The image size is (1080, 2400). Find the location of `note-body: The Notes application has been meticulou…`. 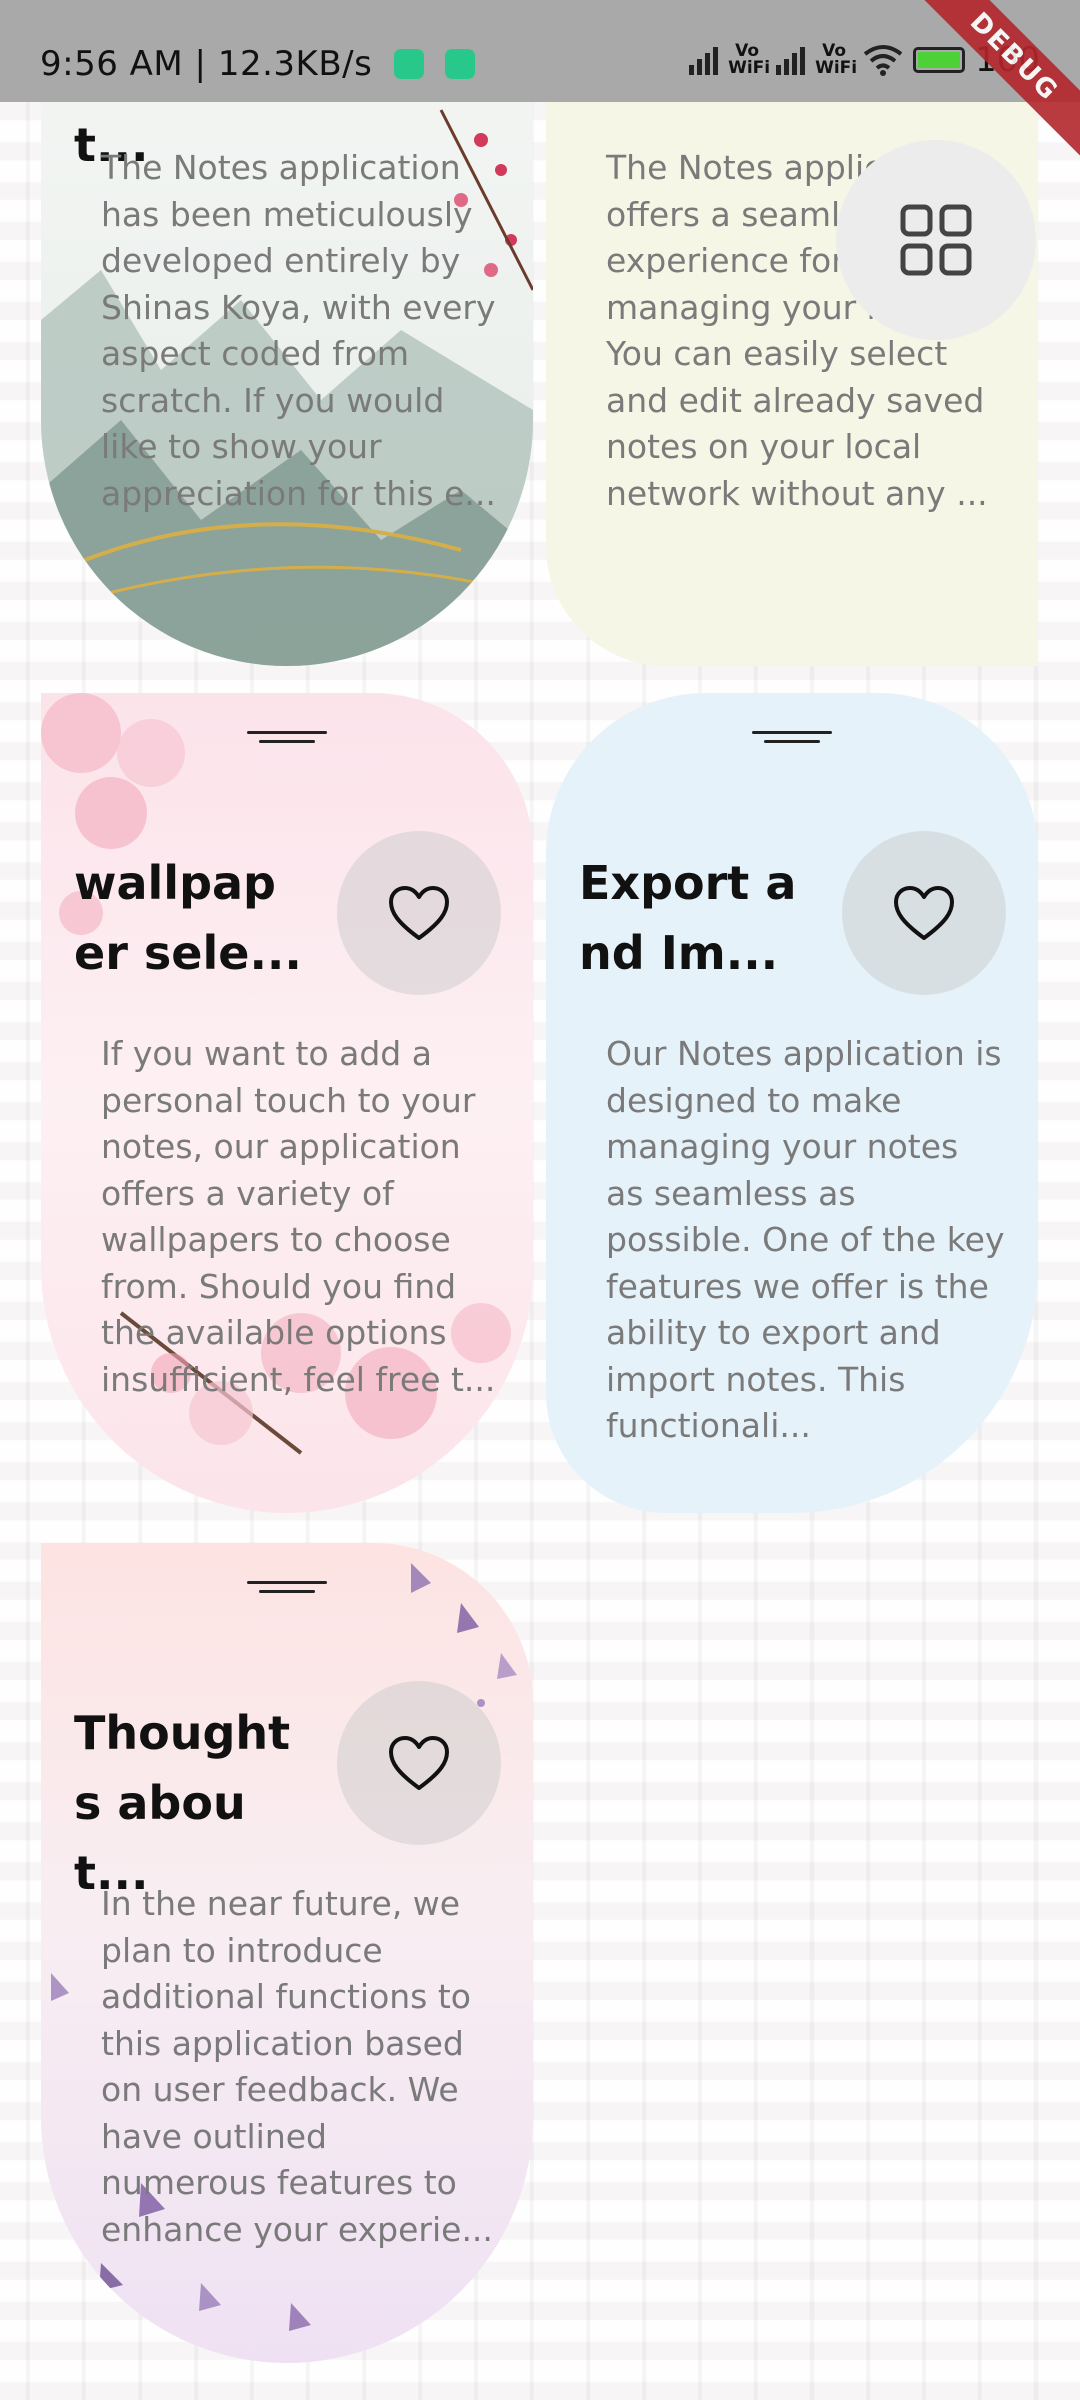

note-body: The Notes application has been meticulou… is located at coordinates (298, 330).